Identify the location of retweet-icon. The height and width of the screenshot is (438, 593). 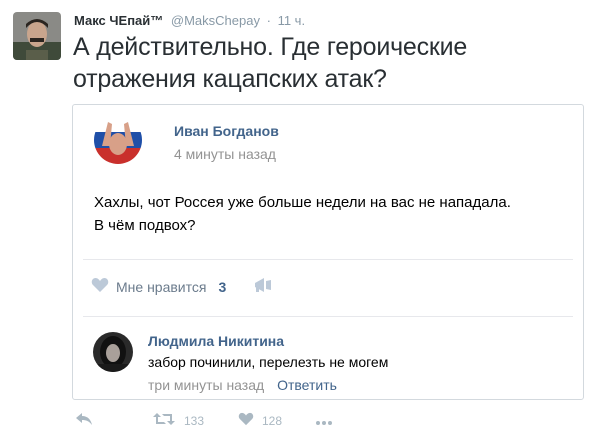
(164, 420).